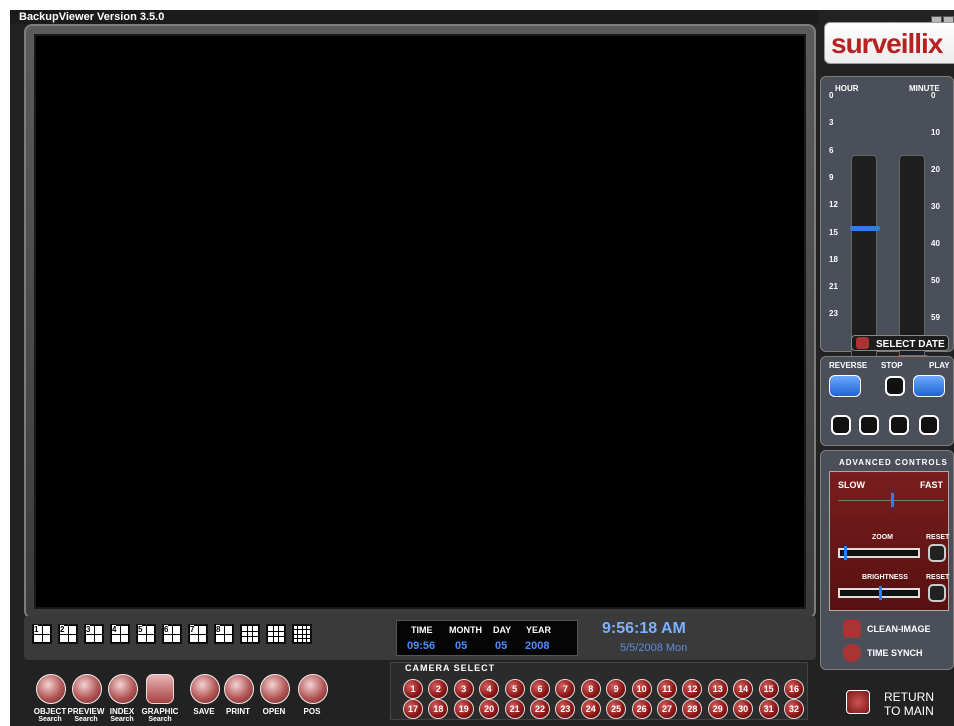  Describe the element at coordinates (590, 689) in the screenshot. I see `camera-button-8: 8` at that location.